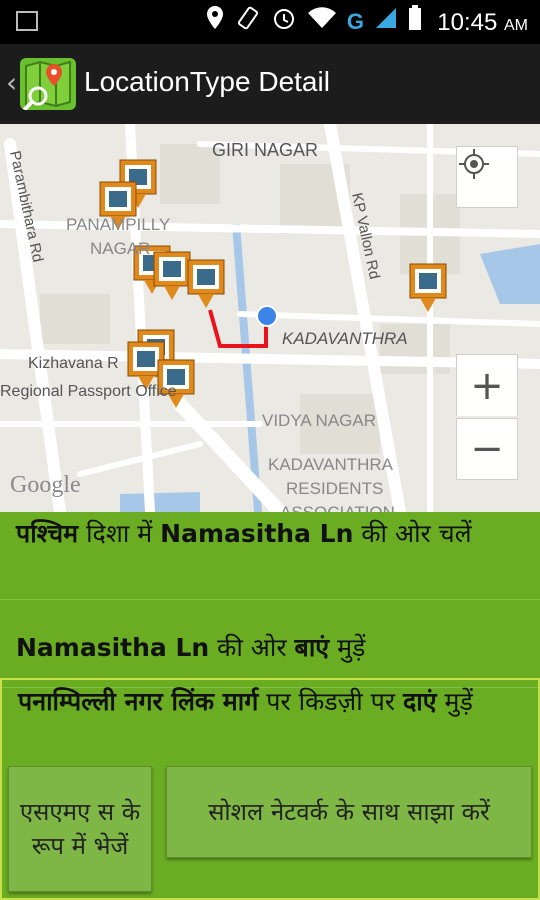 The height and width of the screenshot is (900, 540). What do you see at coordinates (322, 22) in the screenshot?
I see `wifi-icon` at bounding box center [322, 22].